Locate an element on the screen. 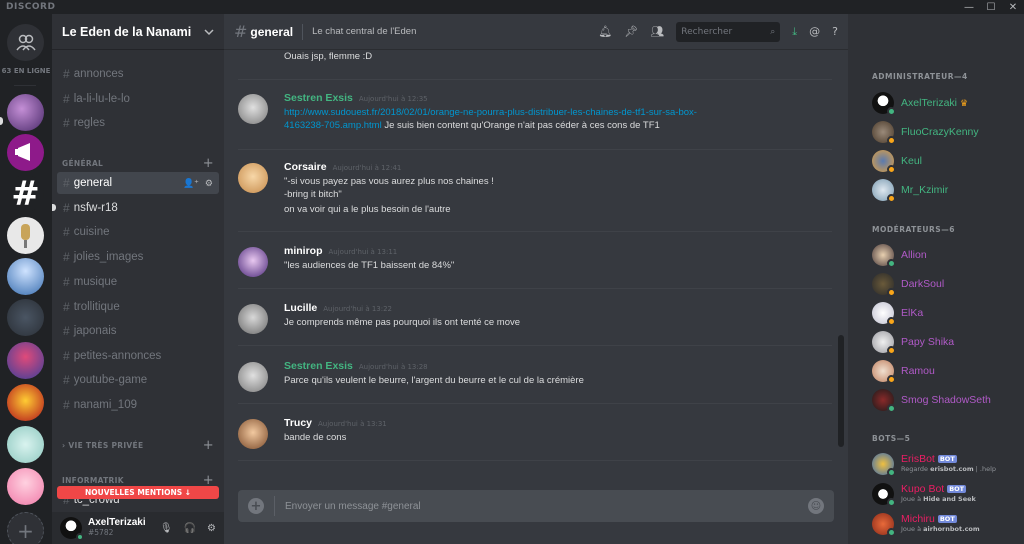  status-idle-icon is located at coordinates (891, 198).